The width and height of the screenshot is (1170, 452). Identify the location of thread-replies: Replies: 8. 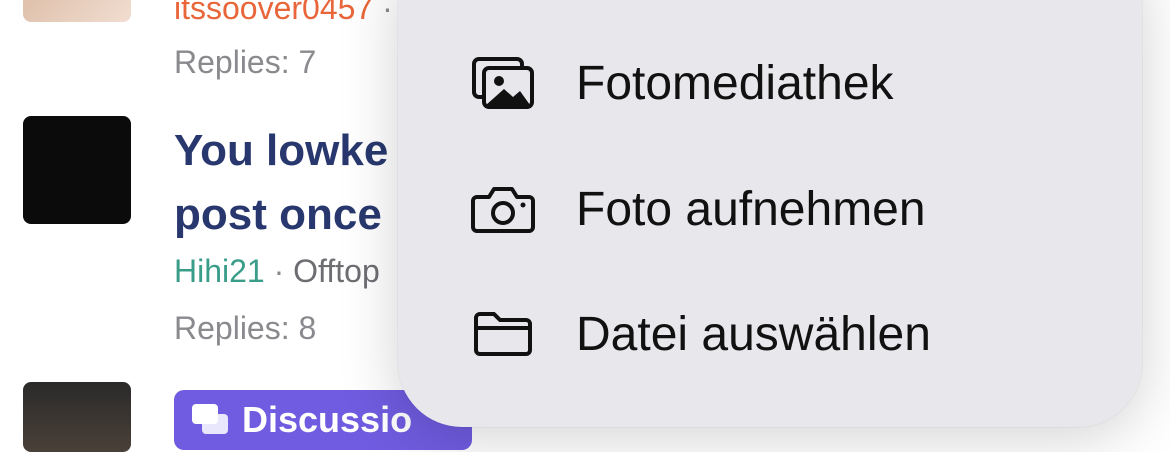
(245, 328).